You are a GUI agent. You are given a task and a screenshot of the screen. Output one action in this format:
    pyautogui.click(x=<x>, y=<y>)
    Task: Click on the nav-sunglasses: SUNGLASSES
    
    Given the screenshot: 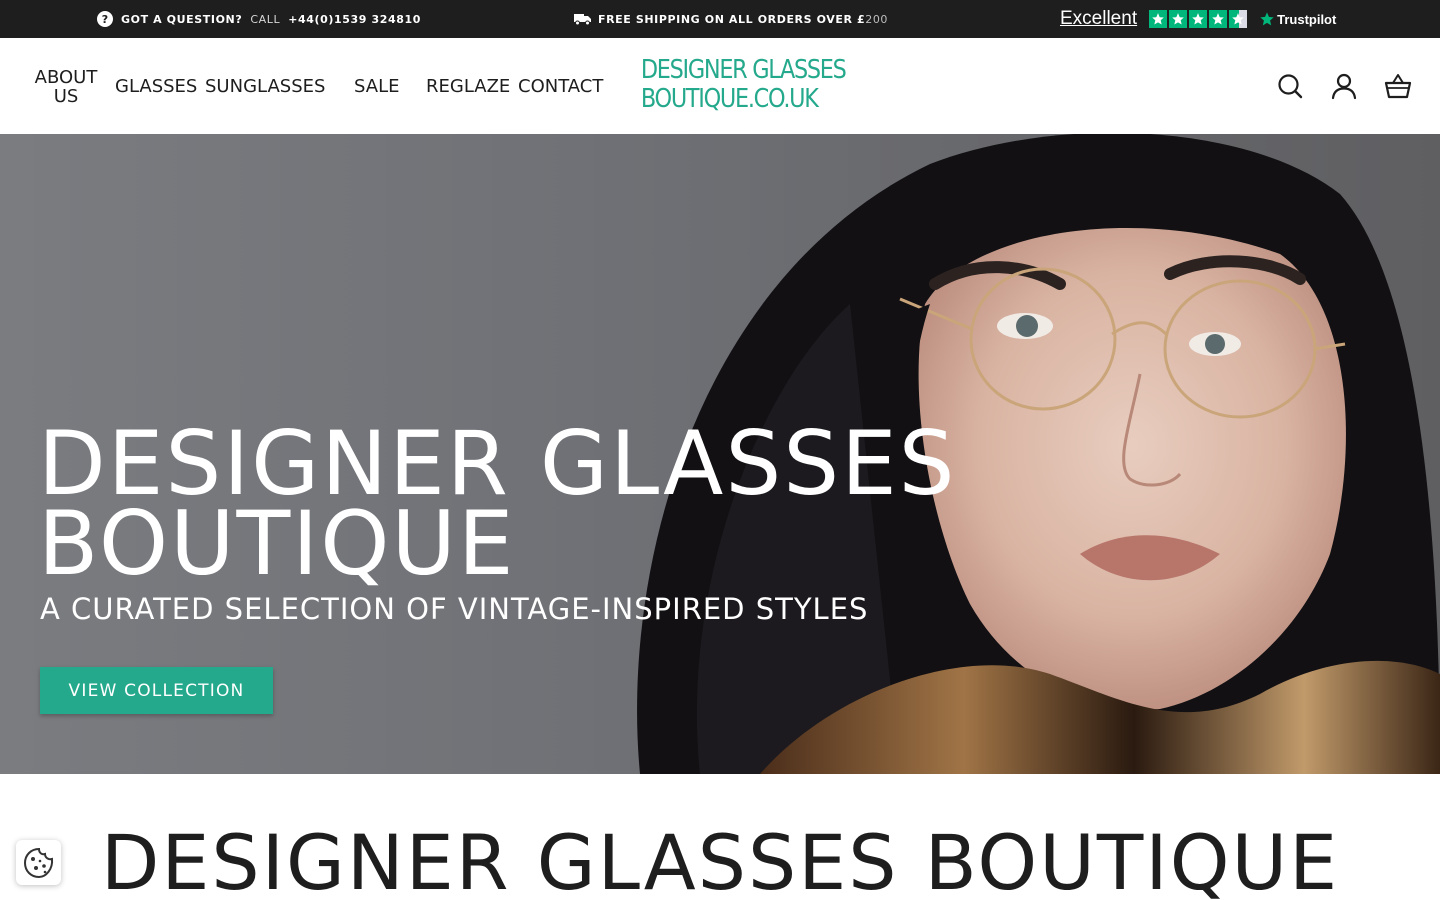 What is the action you would take?
    pyautogui.click(x=265, y=86)
    